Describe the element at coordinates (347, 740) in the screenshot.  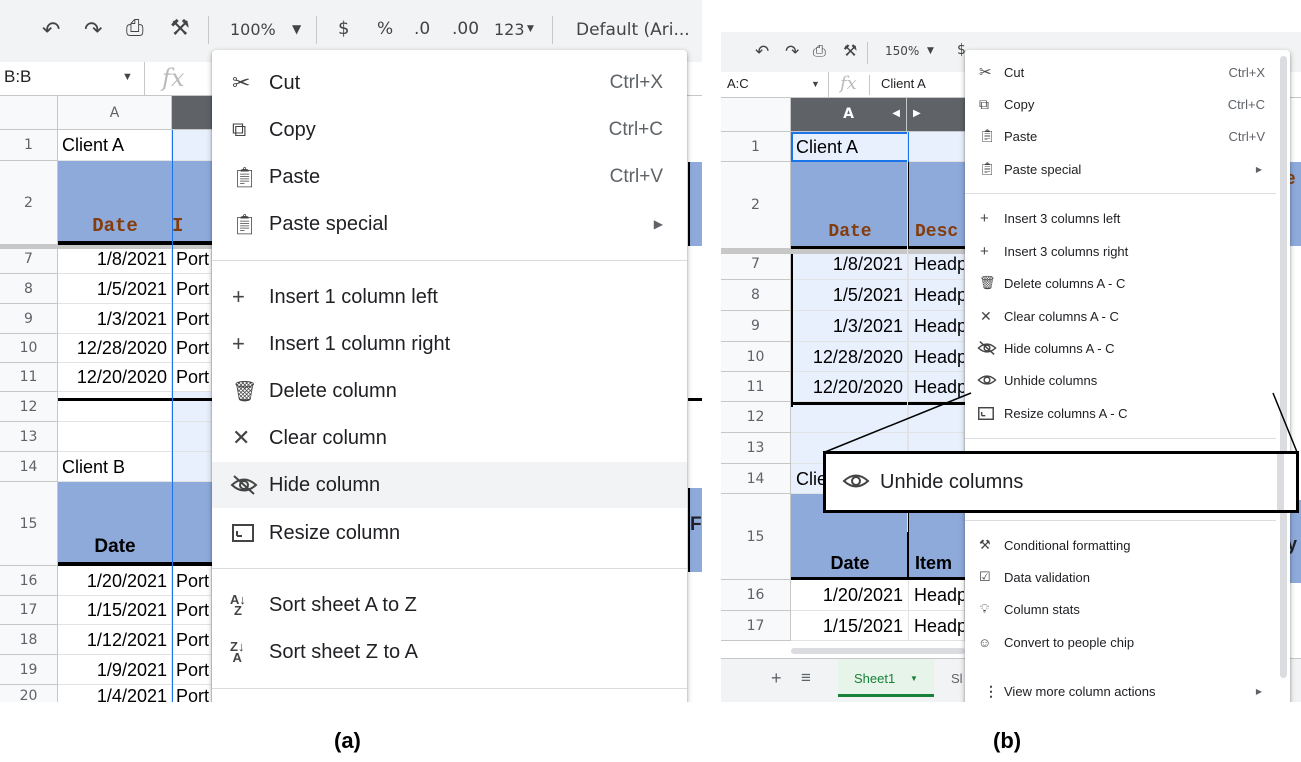
I see `caption-a: (a)` at that location.